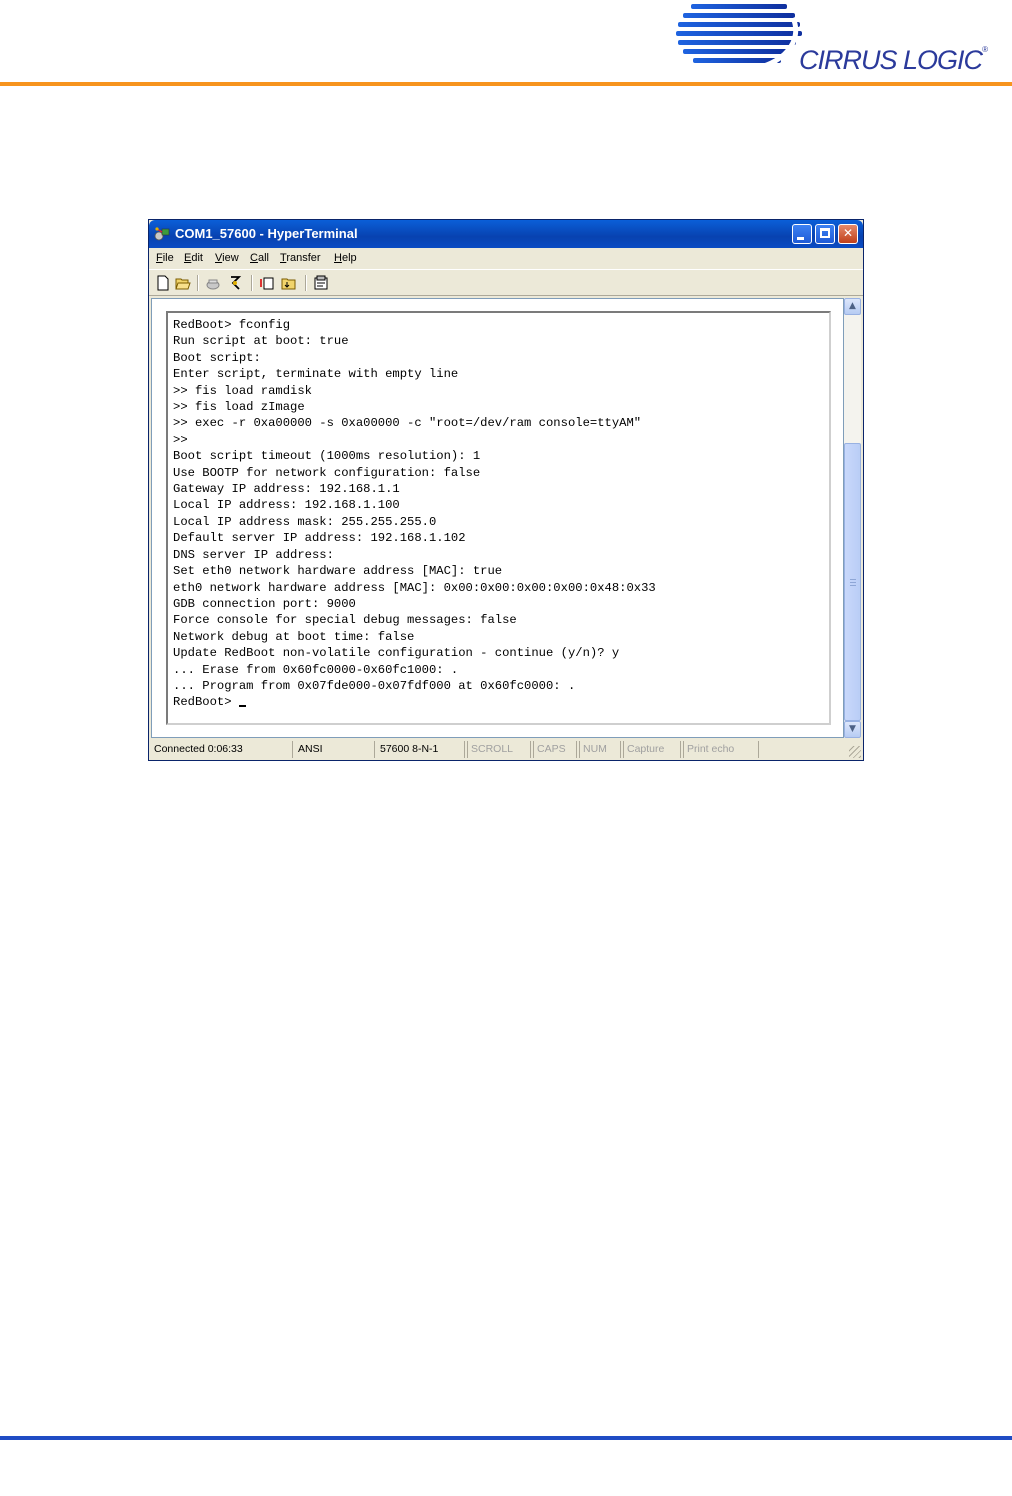 The image size is (1012, 1496). What do you see at coordinates (506, 258) in the screenshot?
I see `menu-bar: File Edit View Call Transfer Help` at bounding box center [506, 258].